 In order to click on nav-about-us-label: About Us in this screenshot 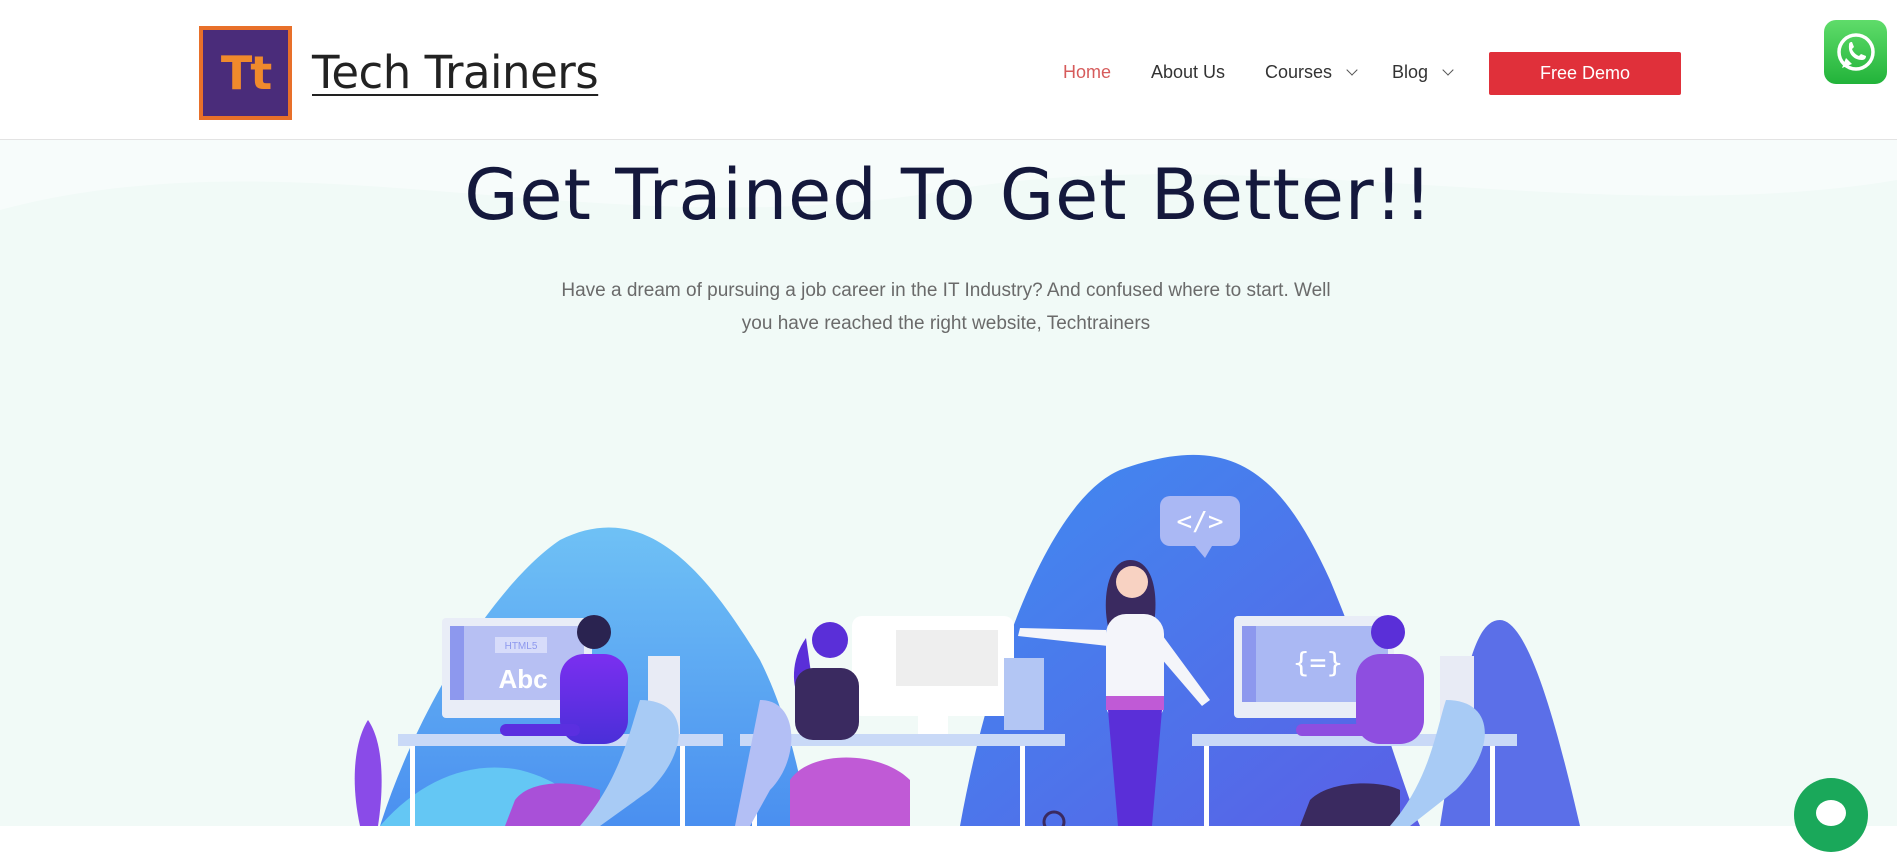, I will do `click(1188, 72)`.